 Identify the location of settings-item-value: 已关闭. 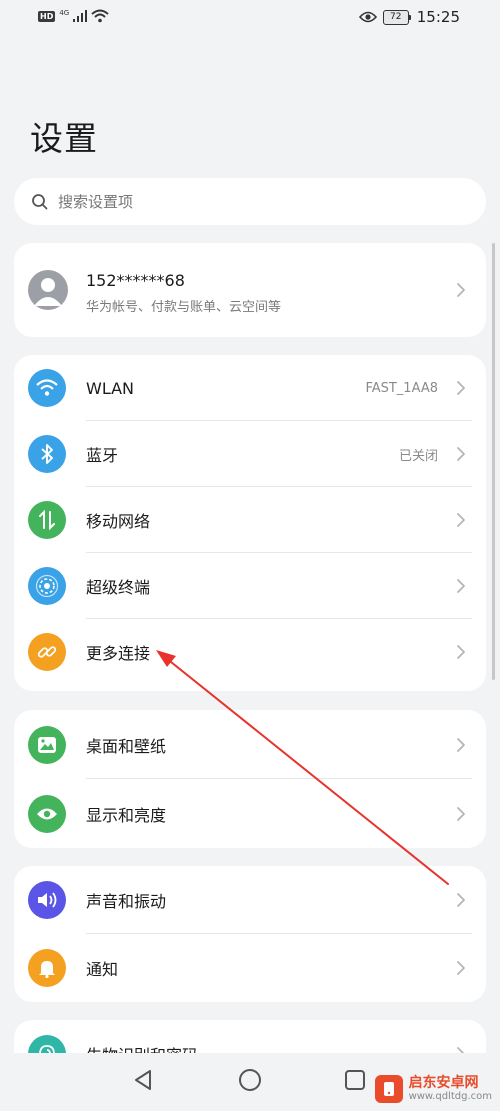
(418, 456).